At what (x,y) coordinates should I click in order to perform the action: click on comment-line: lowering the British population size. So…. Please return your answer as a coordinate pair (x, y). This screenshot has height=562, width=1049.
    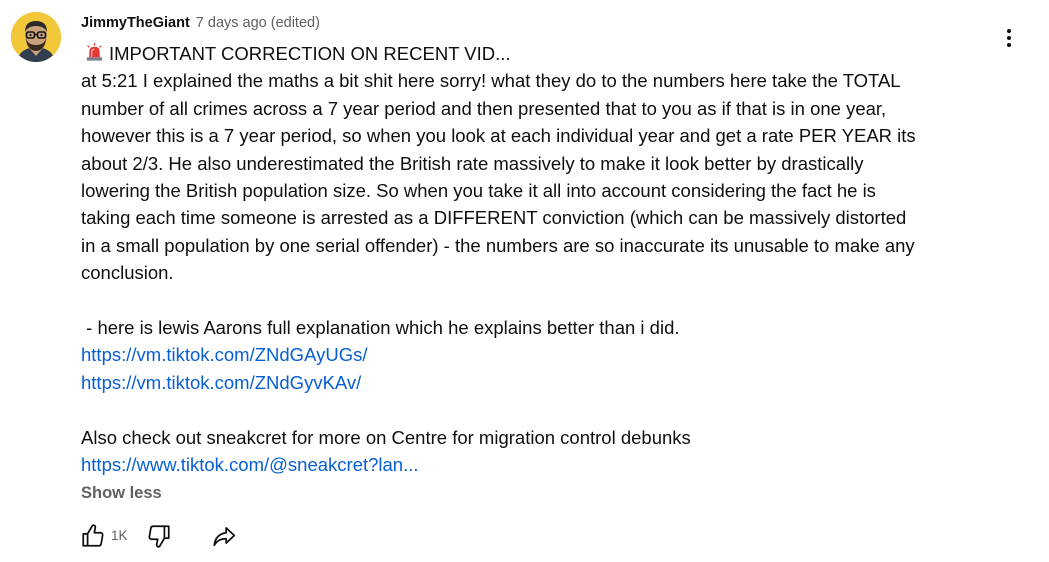
    Looking at the image, I should click on (478, 191).